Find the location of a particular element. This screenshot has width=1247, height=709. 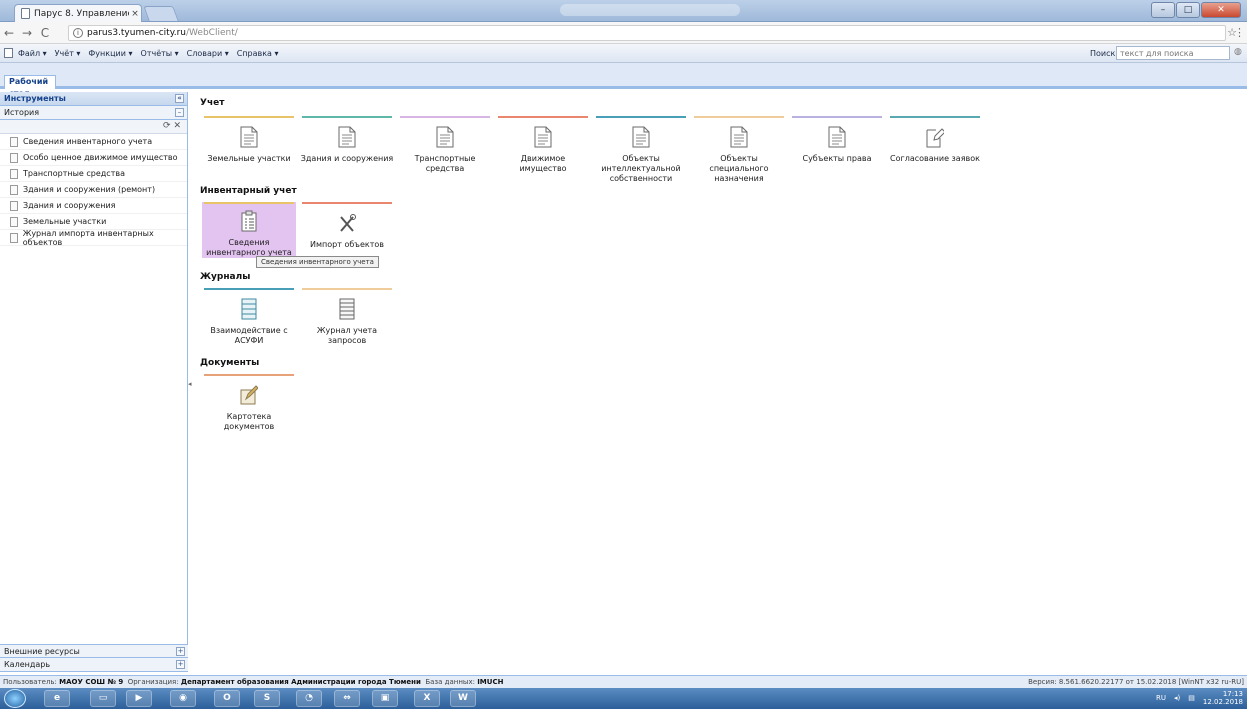

chrome-taskbar-icon: ◉ is located at coordinates (183, 698).